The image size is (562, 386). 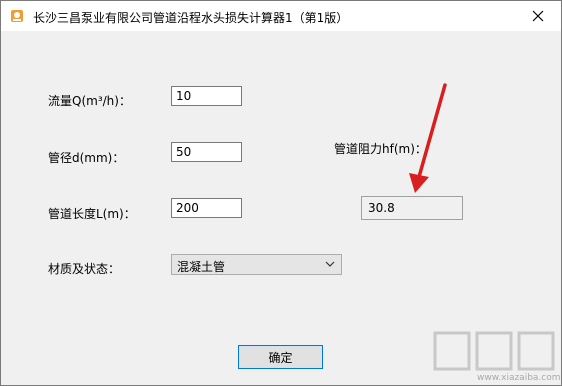 I want to click on result-value: 30.8, so click(x=381, y=208).